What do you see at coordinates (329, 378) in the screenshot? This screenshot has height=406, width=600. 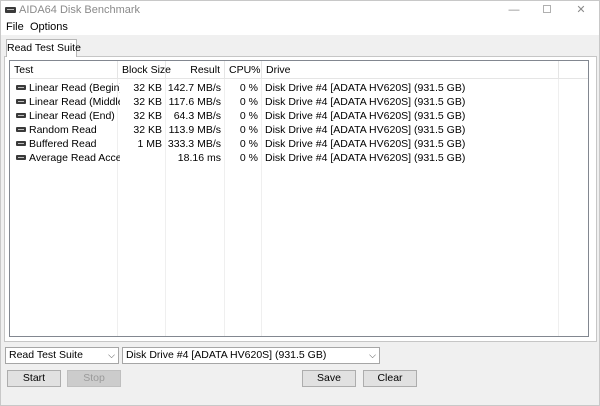 I see `save-button: Save` at bounding box center [329, 378].